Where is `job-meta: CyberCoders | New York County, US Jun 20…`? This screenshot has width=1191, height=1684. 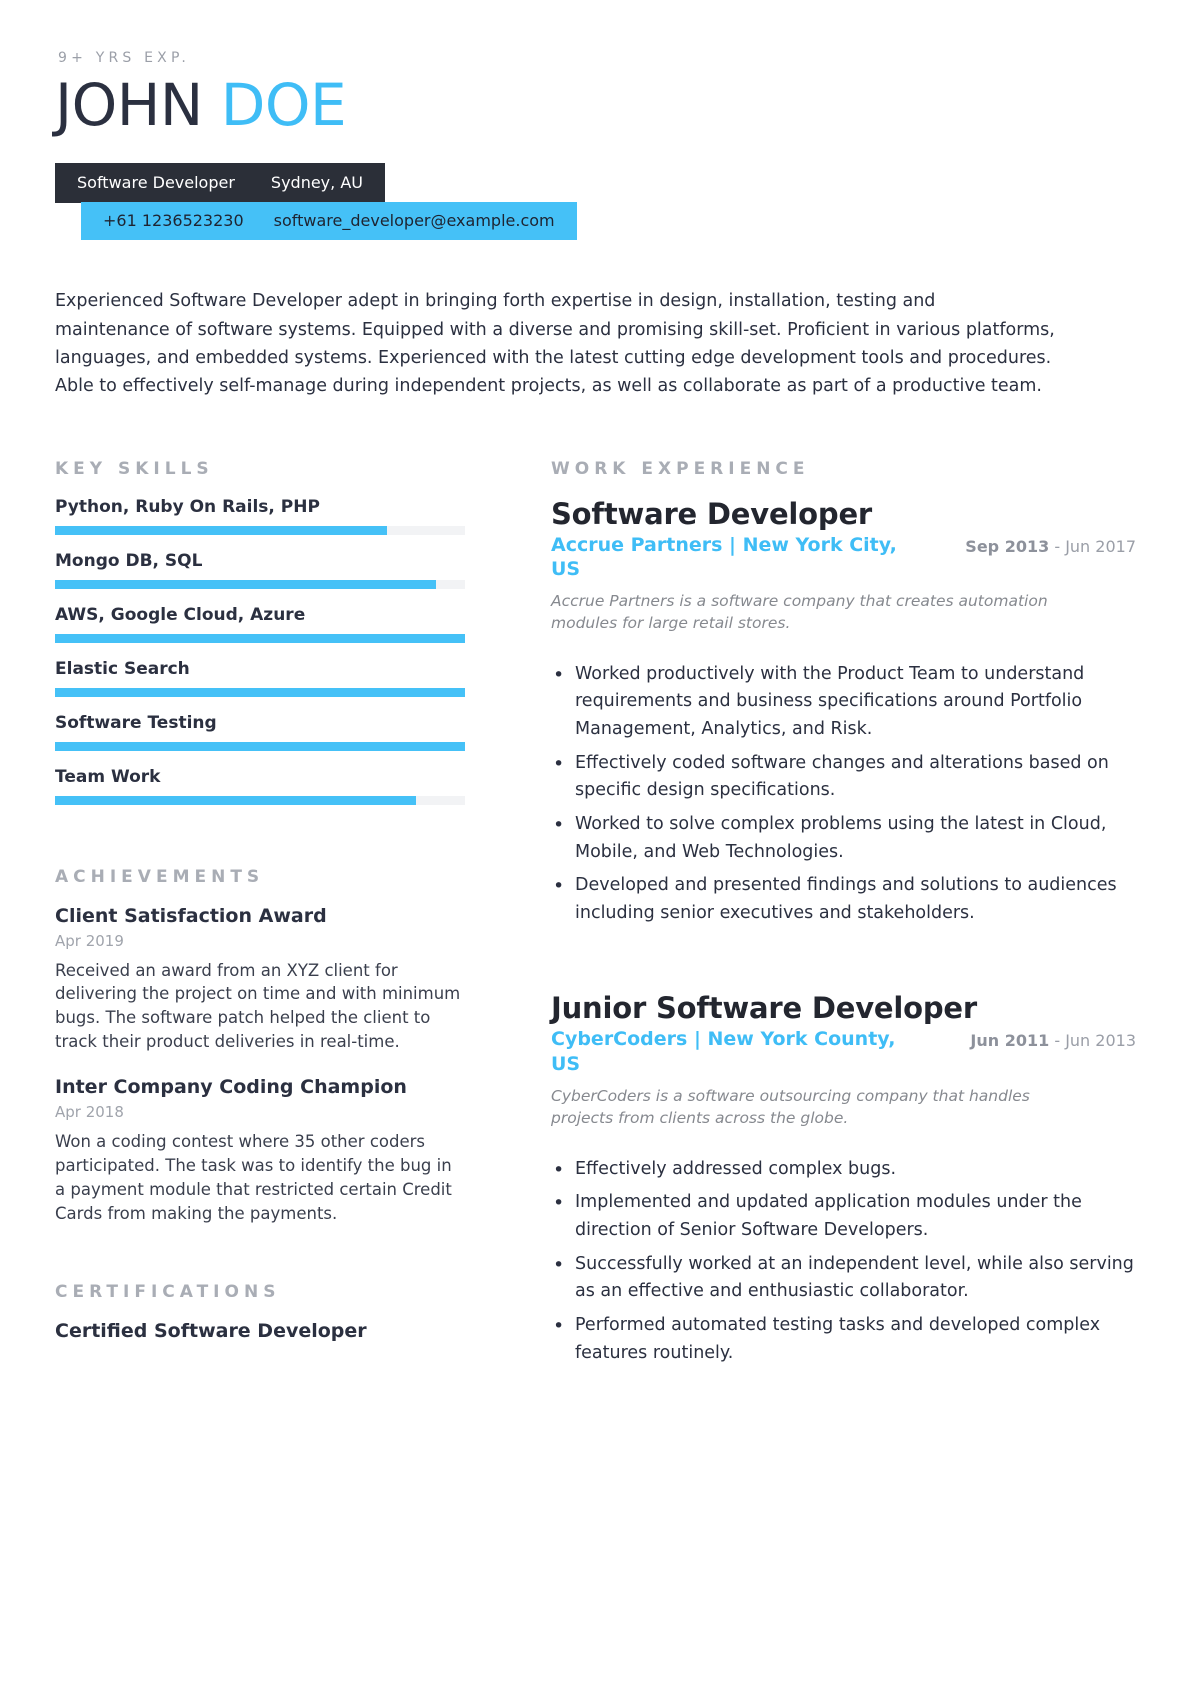
job-meta: CyberCoders | New York County, US Jun 20… is located at coordinates (843, 1051).